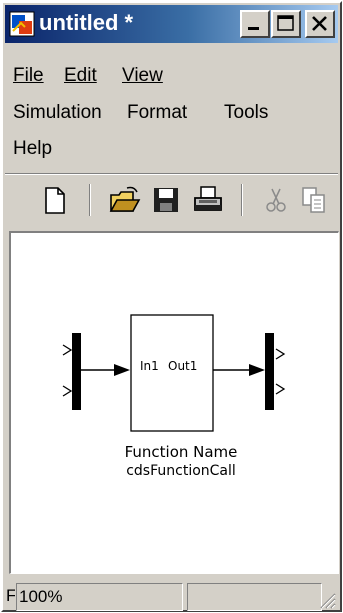 The height and width of the screenshot is (613, 343). Describe the element at coordinates (166, 200) in the screenshot. I see `save-icon` at that location.